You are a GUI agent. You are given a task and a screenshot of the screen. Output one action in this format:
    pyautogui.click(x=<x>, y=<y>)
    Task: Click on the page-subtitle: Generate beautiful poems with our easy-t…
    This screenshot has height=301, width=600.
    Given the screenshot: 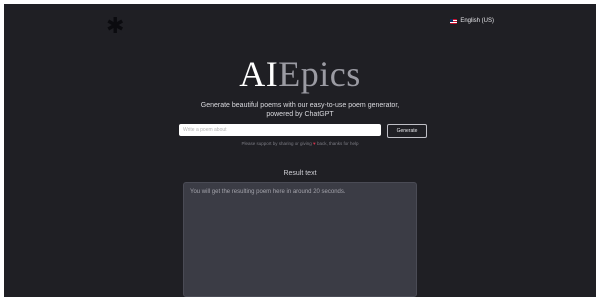 What is the action you would take?
    pyautogui.click(x=300, y=110)
    